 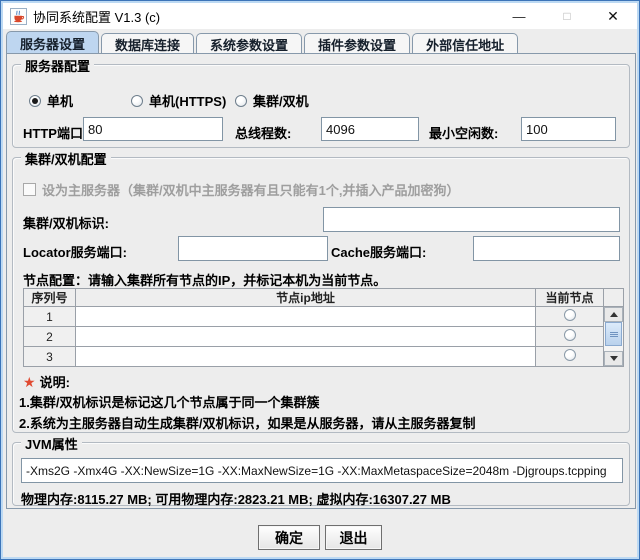 I want to click on table-scrollbar, so click(x=613, y=336).